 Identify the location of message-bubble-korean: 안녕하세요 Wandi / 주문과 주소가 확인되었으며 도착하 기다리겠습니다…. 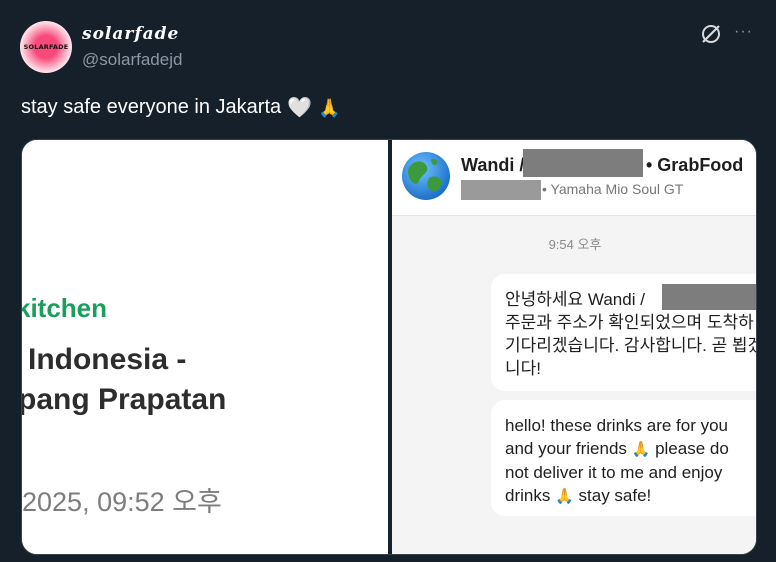
(624, 332).